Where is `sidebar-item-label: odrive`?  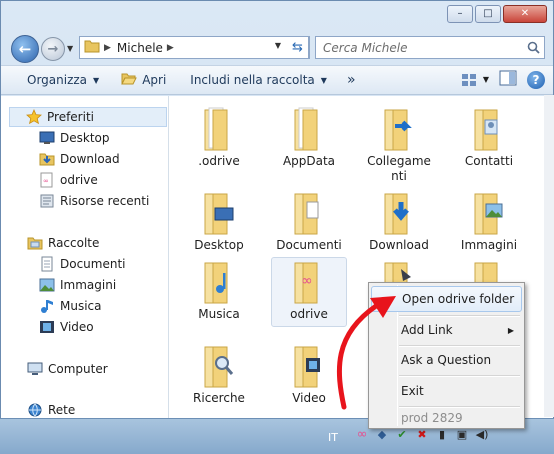
sidebar-item-label: odrive is located at coordinates (79, 180).